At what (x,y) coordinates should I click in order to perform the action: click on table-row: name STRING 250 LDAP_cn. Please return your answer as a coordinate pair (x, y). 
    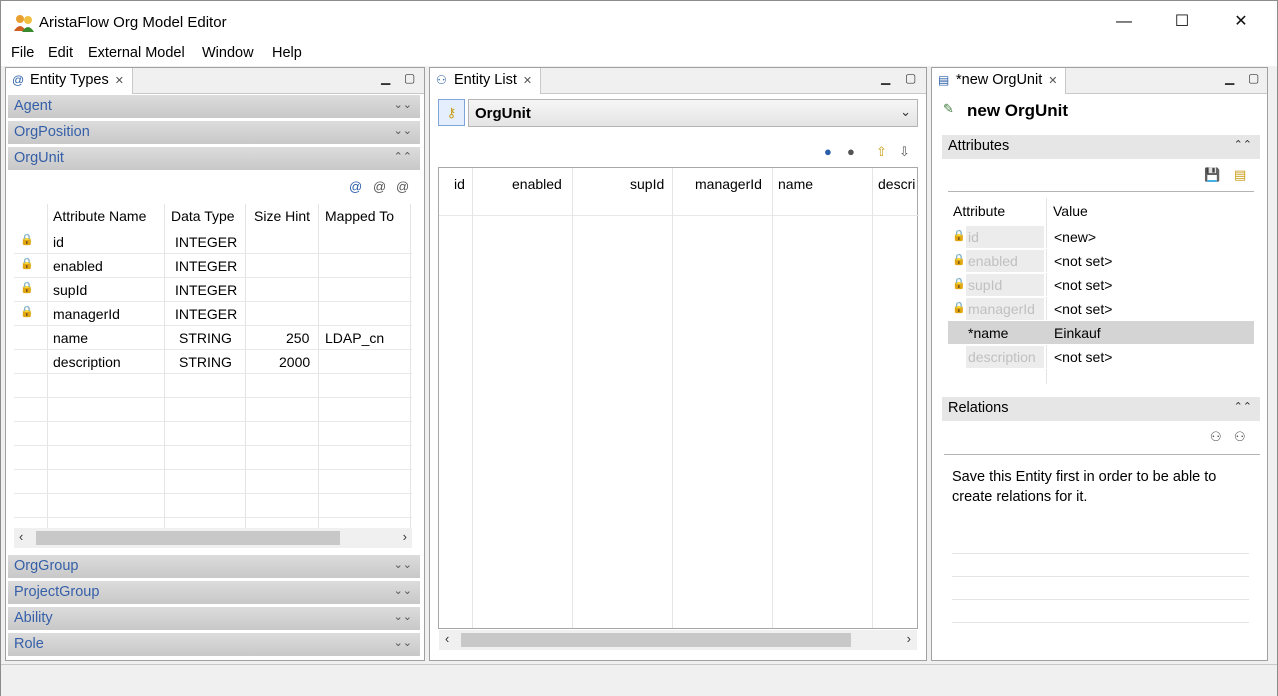
    Looking at the image, I should click on (213, 338).